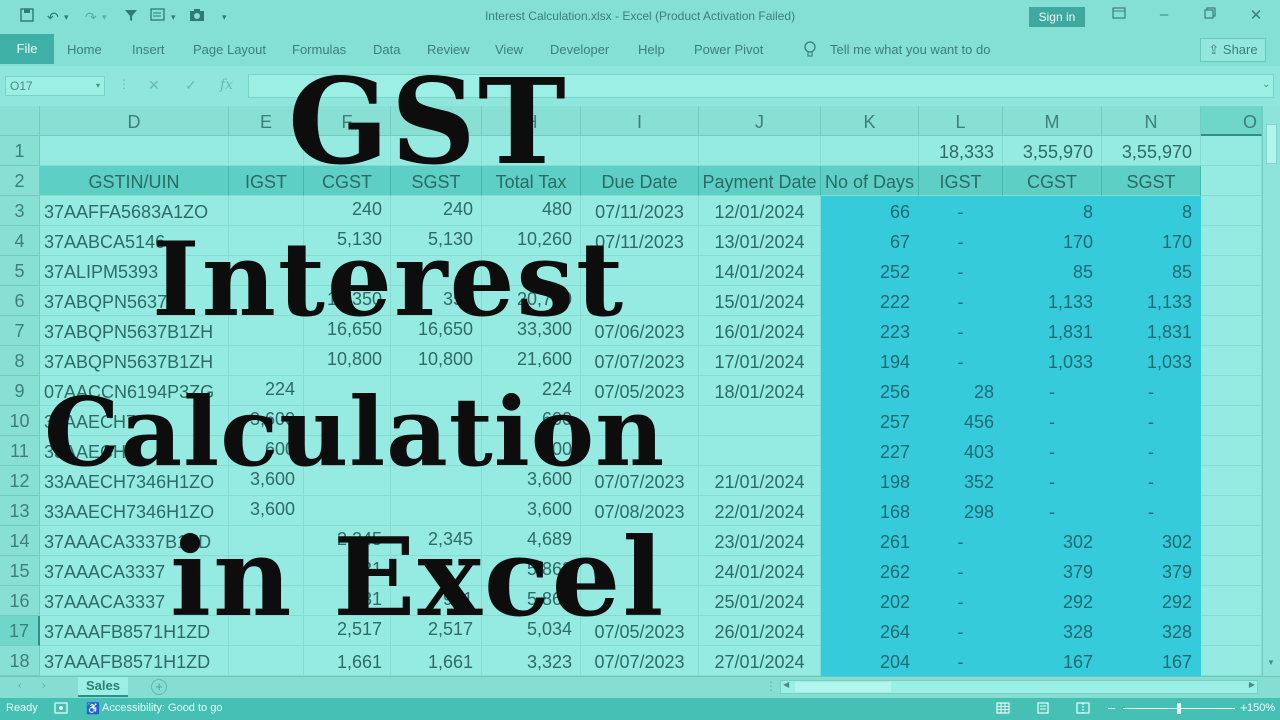 This screenshot has height=720, width=1280. Describe the element at coordinates (786, 684) in the screenshot. I see `scroll-left-icon: ◀` at that location.